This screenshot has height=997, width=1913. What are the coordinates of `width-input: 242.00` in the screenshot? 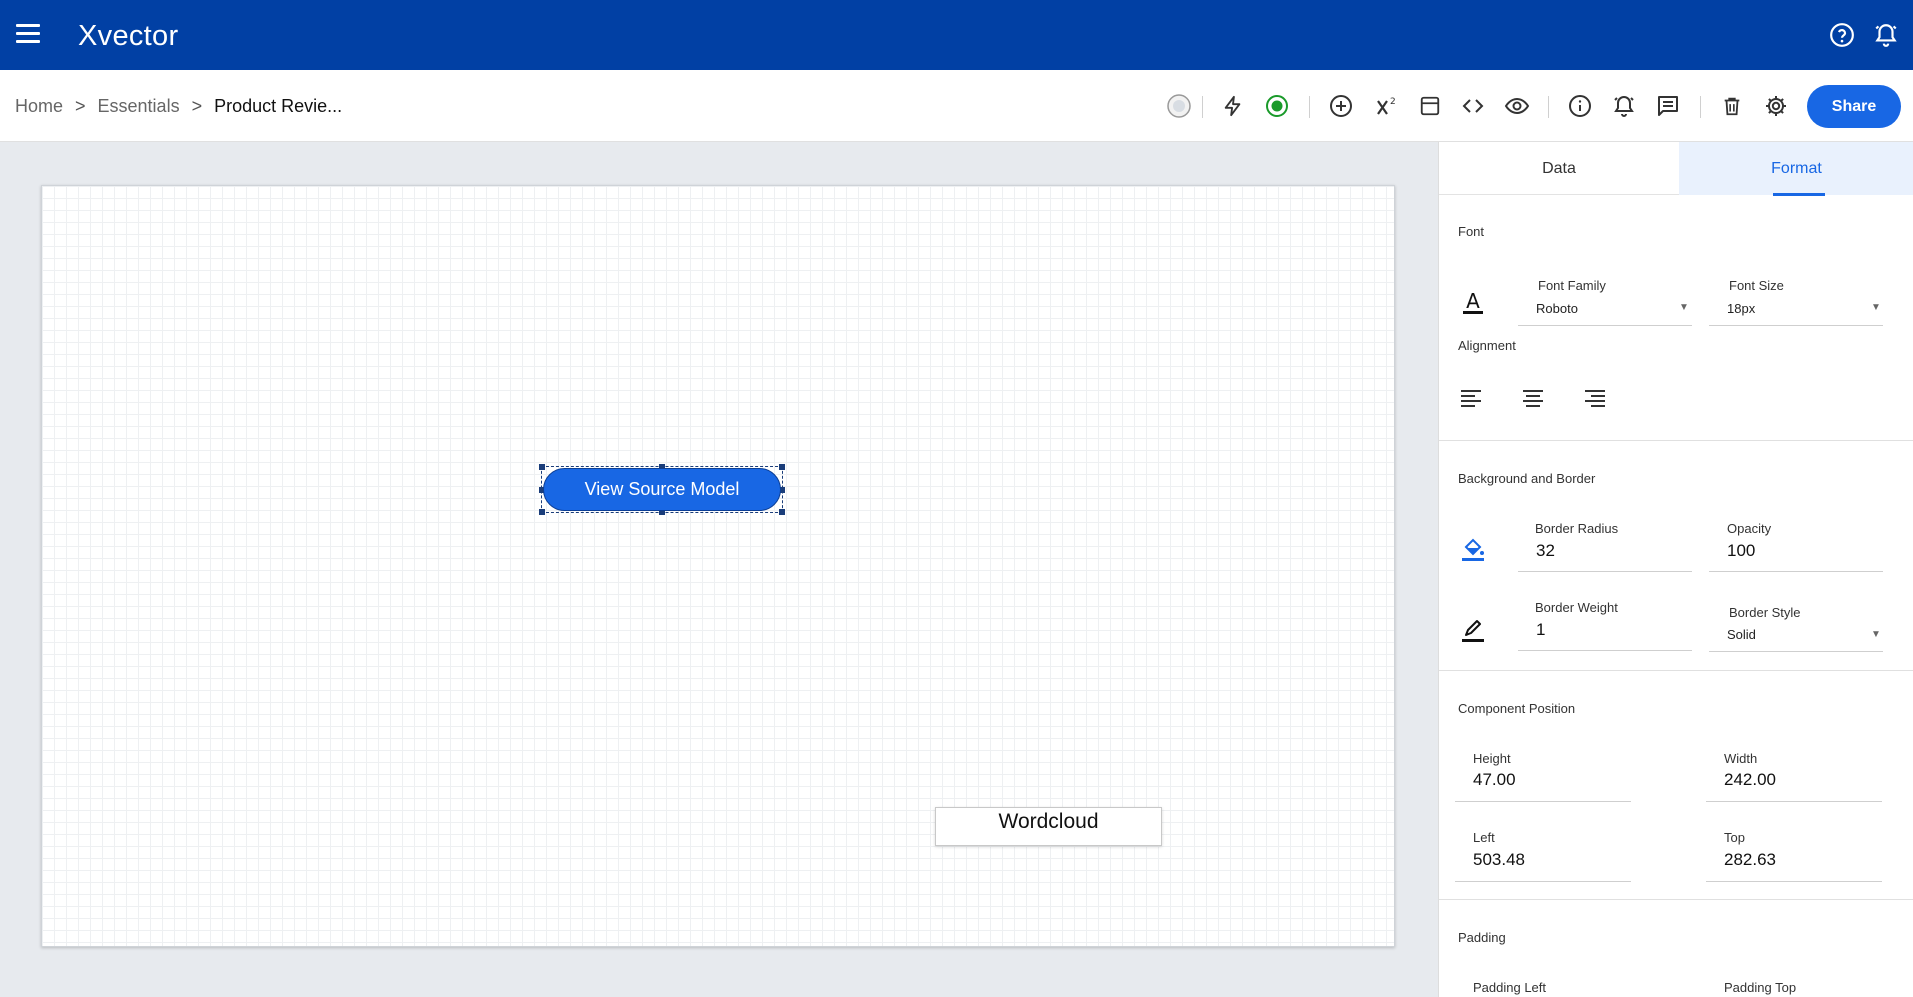 It's located at (1750, 780).